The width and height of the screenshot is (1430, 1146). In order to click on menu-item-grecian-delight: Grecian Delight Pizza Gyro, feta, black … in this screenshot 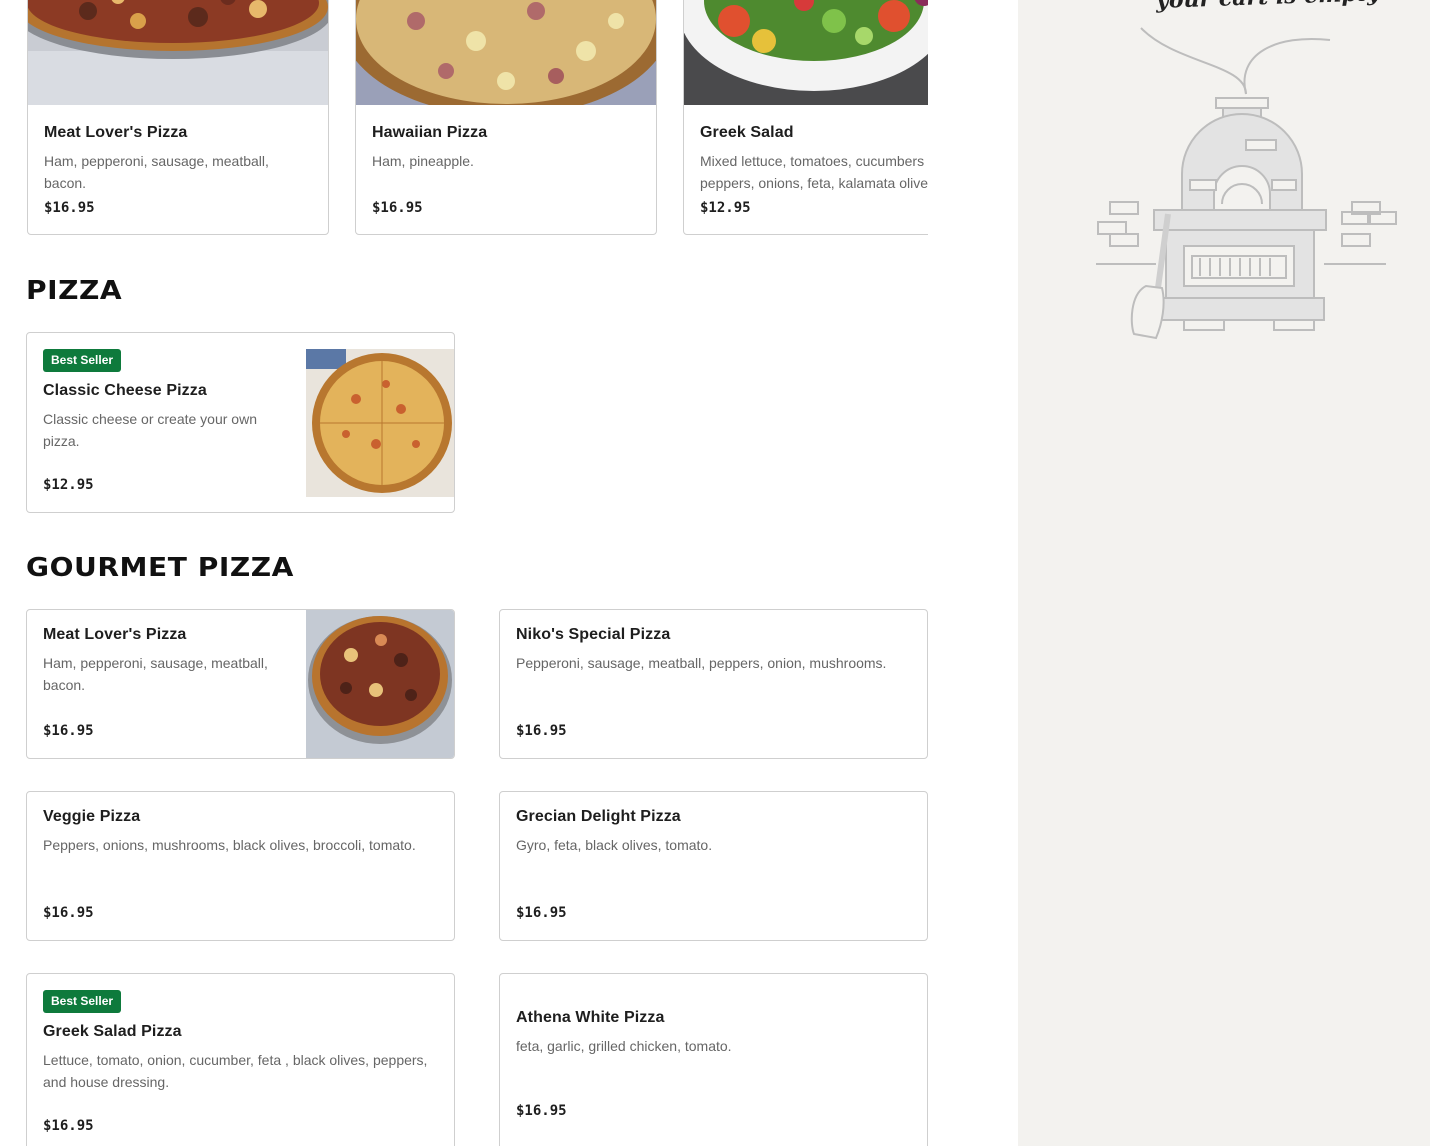, I will do `click(713, 866)`.